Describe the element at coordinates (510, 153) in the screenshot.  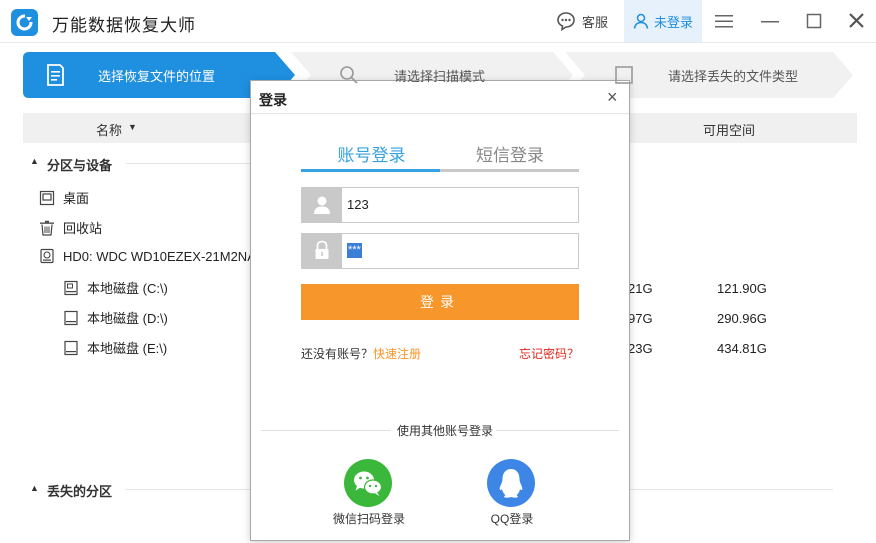
I see `tab-sms-login: 短信登录` at that location.